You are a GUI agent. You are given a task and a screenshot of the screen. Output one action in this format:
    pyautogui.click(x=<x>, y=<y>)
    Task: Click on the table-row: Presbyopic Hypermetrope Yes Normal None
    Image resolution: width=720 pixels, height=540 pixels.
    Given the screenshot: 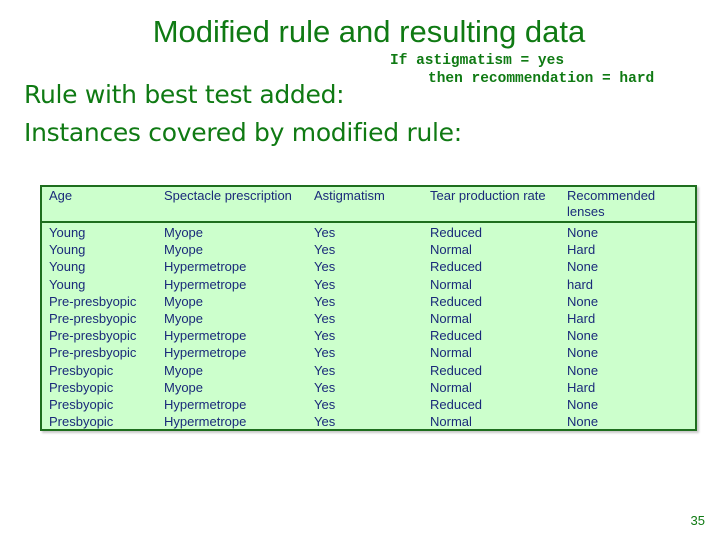 What is the action you would take?
    pyautogui.click(x=368, y=421)
    